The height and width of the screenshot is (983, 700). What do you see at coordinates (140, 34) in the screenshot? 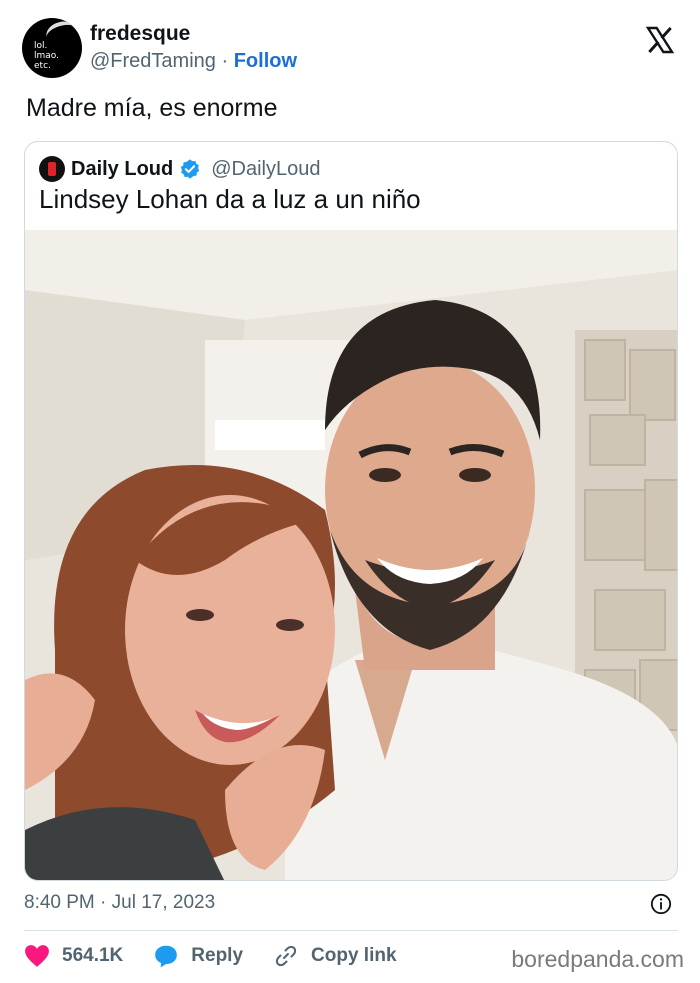
I see `author-name: fredesque` at bounding box center [140, 34].